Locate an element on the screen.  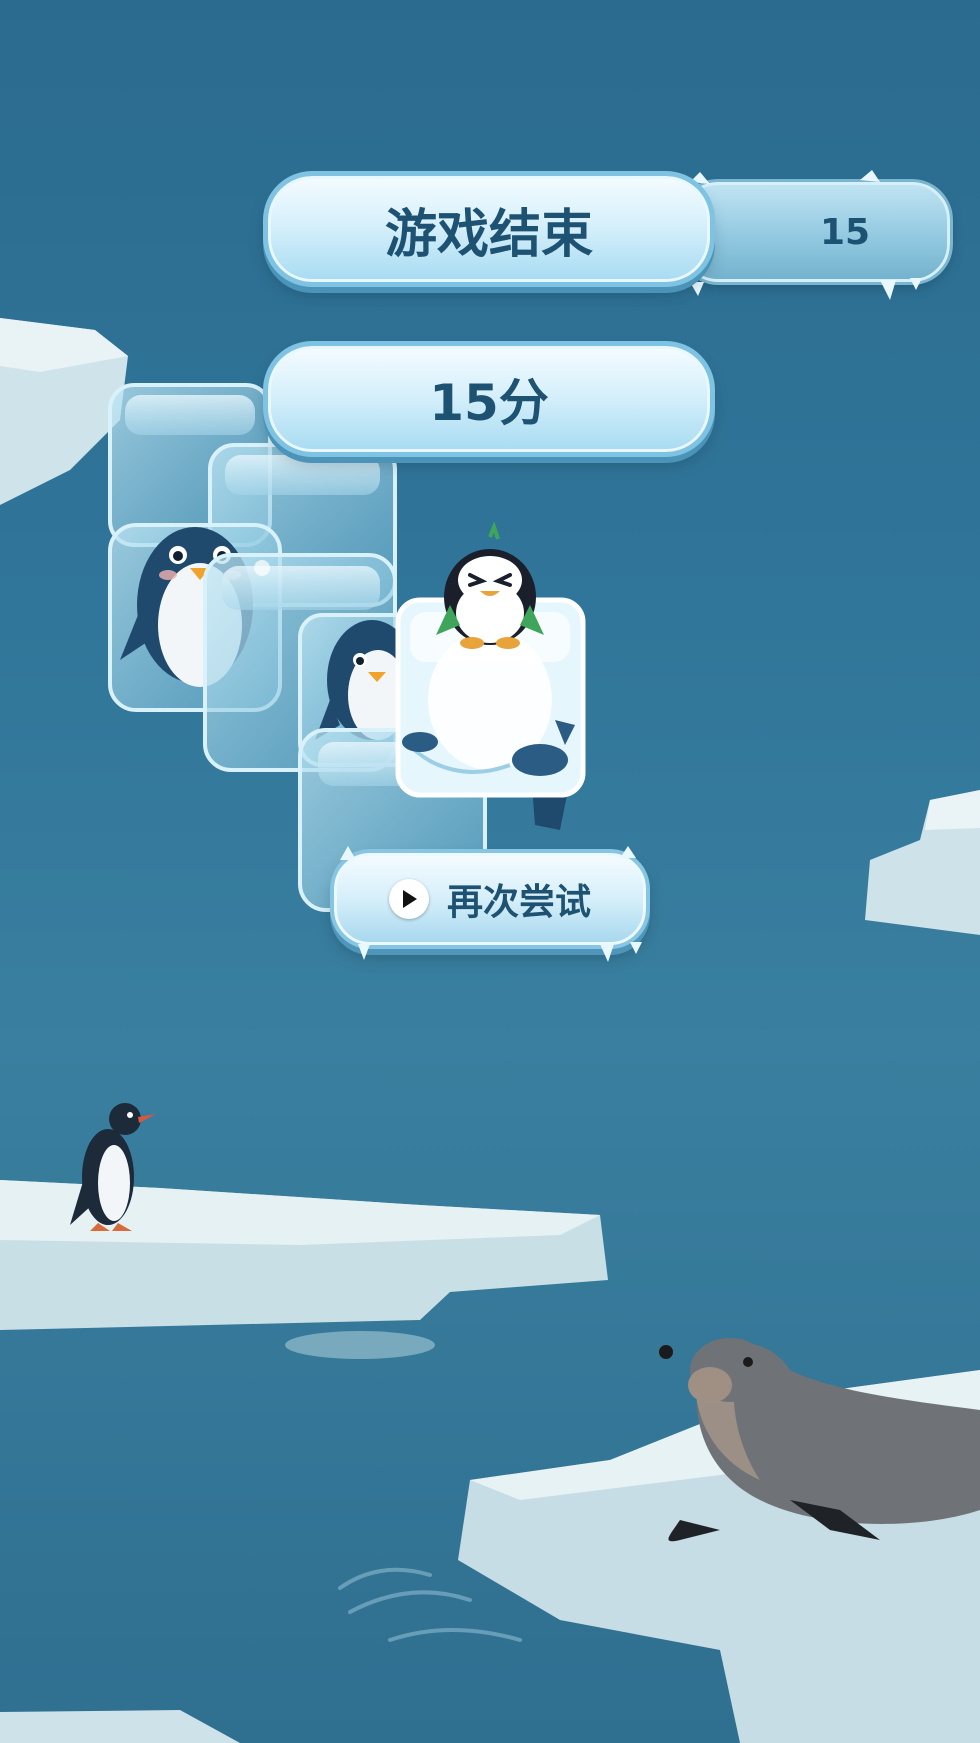
game-over-title: 游戏结束 is located at coordinates (489, 229).